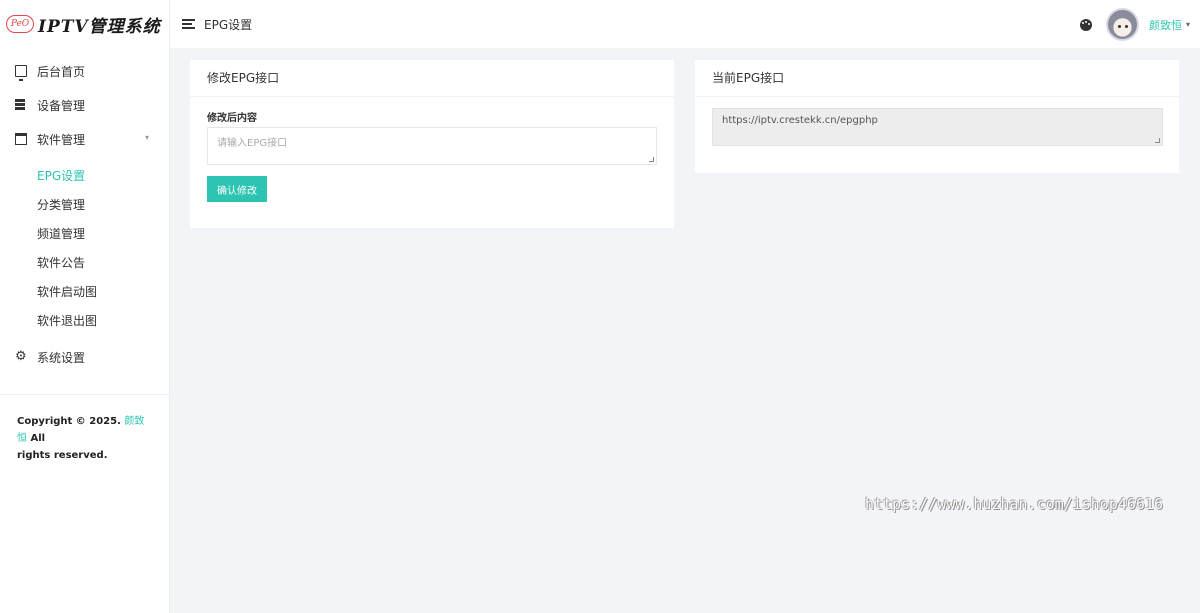 This screenshot has height=613, width=1200. Describe the element at coordinates (84, 291) in the screenshot. I see `sidebar-subitem-splash: 软件启动图` at that location.